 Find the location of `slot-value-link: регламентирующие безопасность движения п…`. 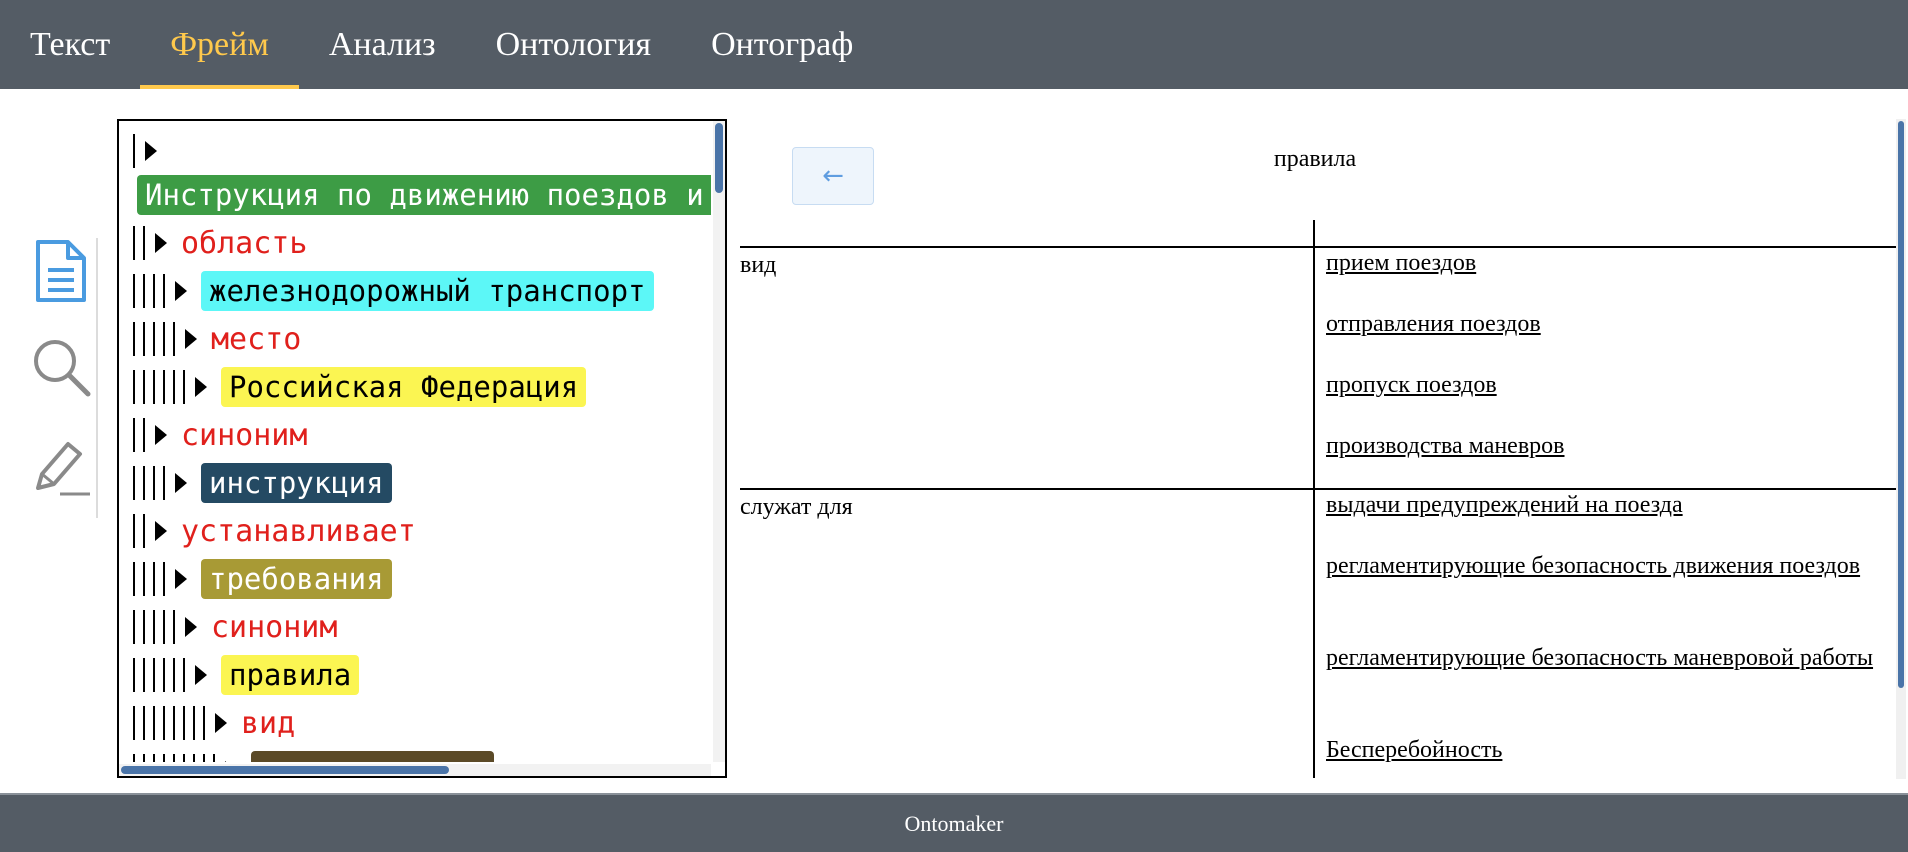

slot-value-link: регламентирующие безопасность движения п… is located at coordinates (1606, 566).